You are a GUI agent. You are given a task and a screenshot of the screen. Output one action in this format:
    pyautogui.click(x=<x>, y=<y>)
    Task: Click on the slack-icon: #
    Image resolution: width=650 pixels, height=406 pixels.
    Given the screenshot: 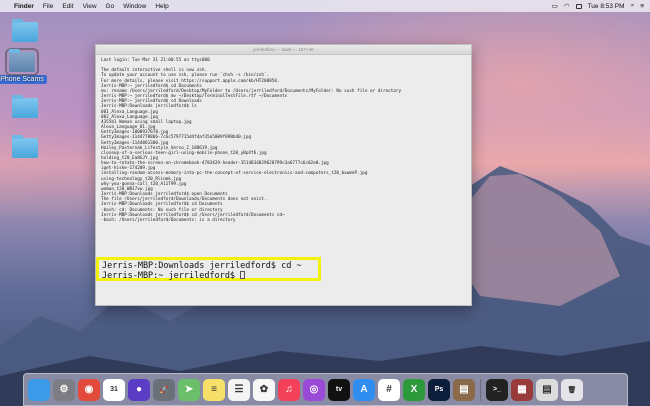 What is the action you would take?
    pyautogui.click(x=389, y=389)
    